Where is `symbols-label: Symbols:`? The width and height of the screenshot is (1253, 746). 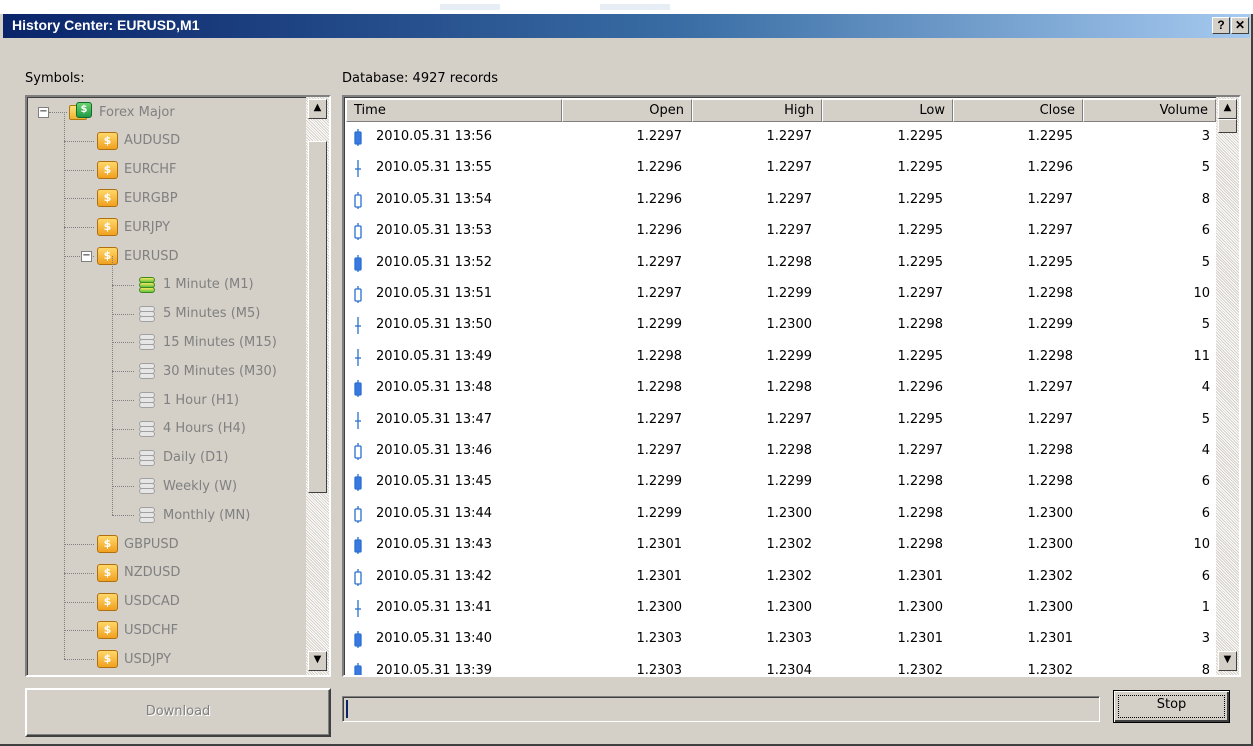
symbols-label: Symbols: is located at coordinates (55, 78).